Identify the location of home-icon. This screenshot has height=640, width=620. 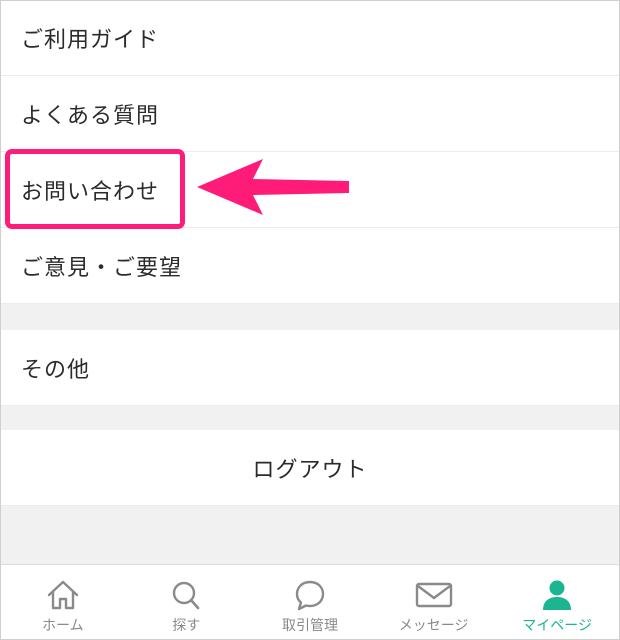
(62, 595).